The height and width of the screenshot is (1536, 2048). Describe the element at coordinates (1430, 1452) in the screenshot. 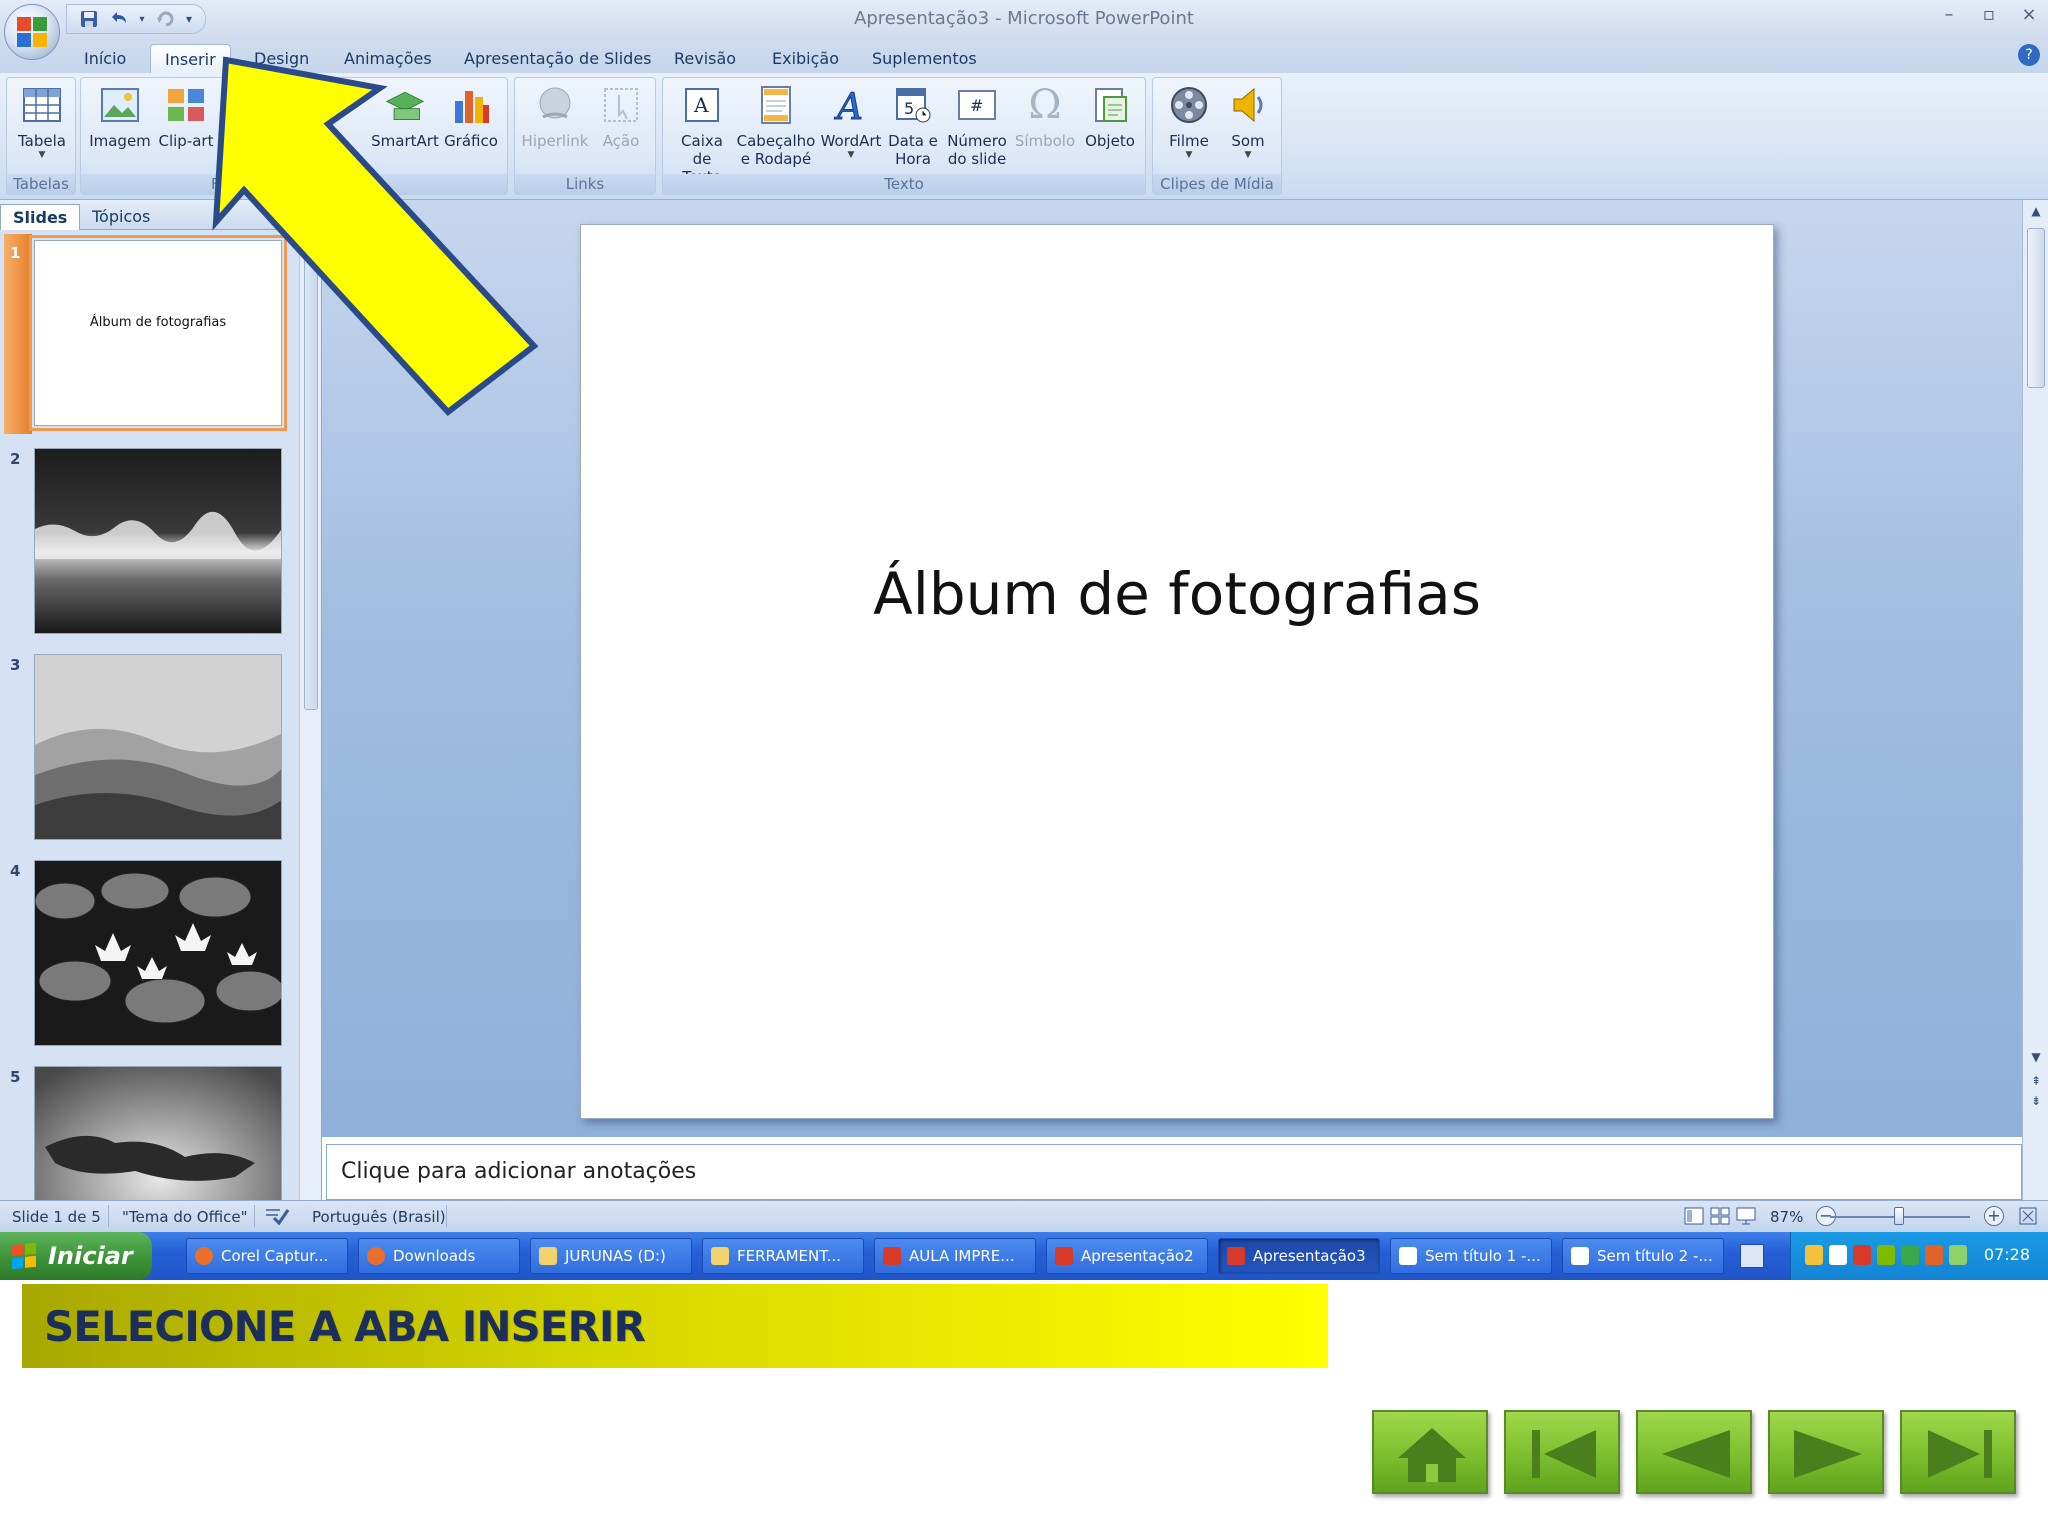

I see `home-button` at that location.